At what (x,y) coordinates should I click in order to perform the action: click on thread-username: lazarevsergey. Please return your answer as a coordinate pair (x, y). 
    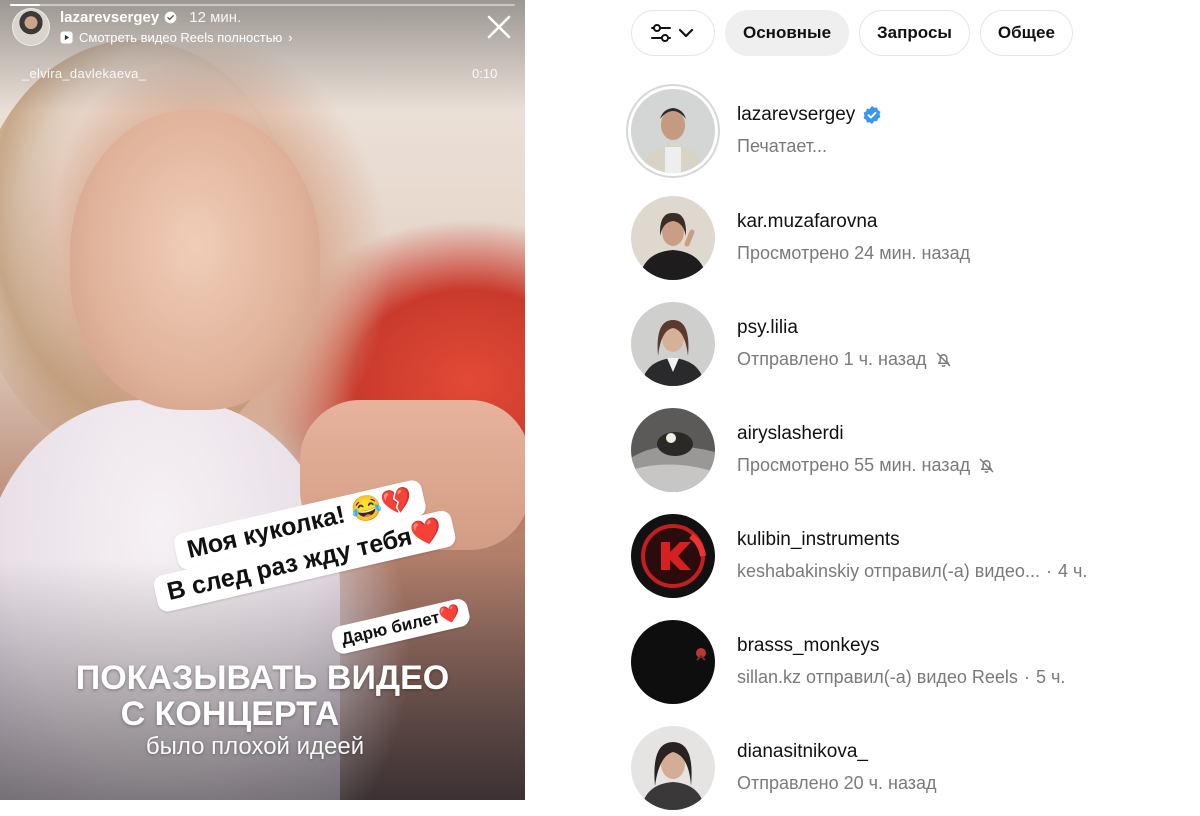
    Looking at the image, I should click on (809, 115).